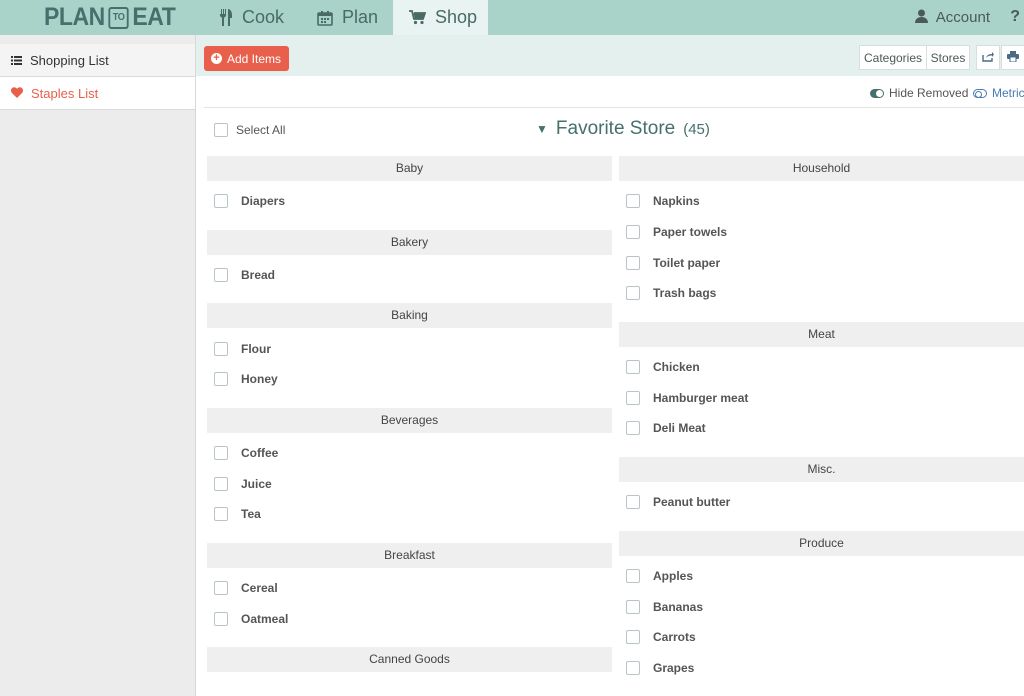 The image size is (1024, 696). I want to click on logo-text-eat: EAT, so click(154, 17).